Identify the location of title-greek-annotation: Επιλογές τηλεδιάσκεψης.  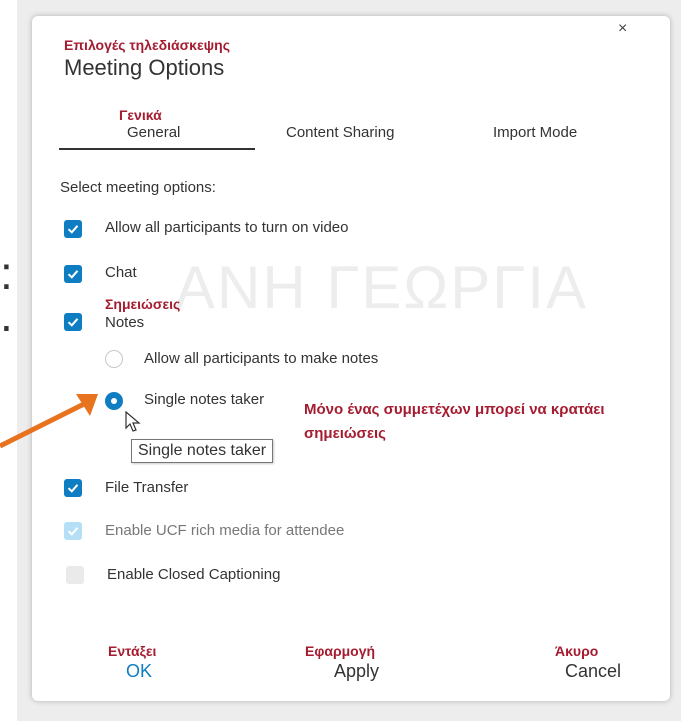
(147, 45).